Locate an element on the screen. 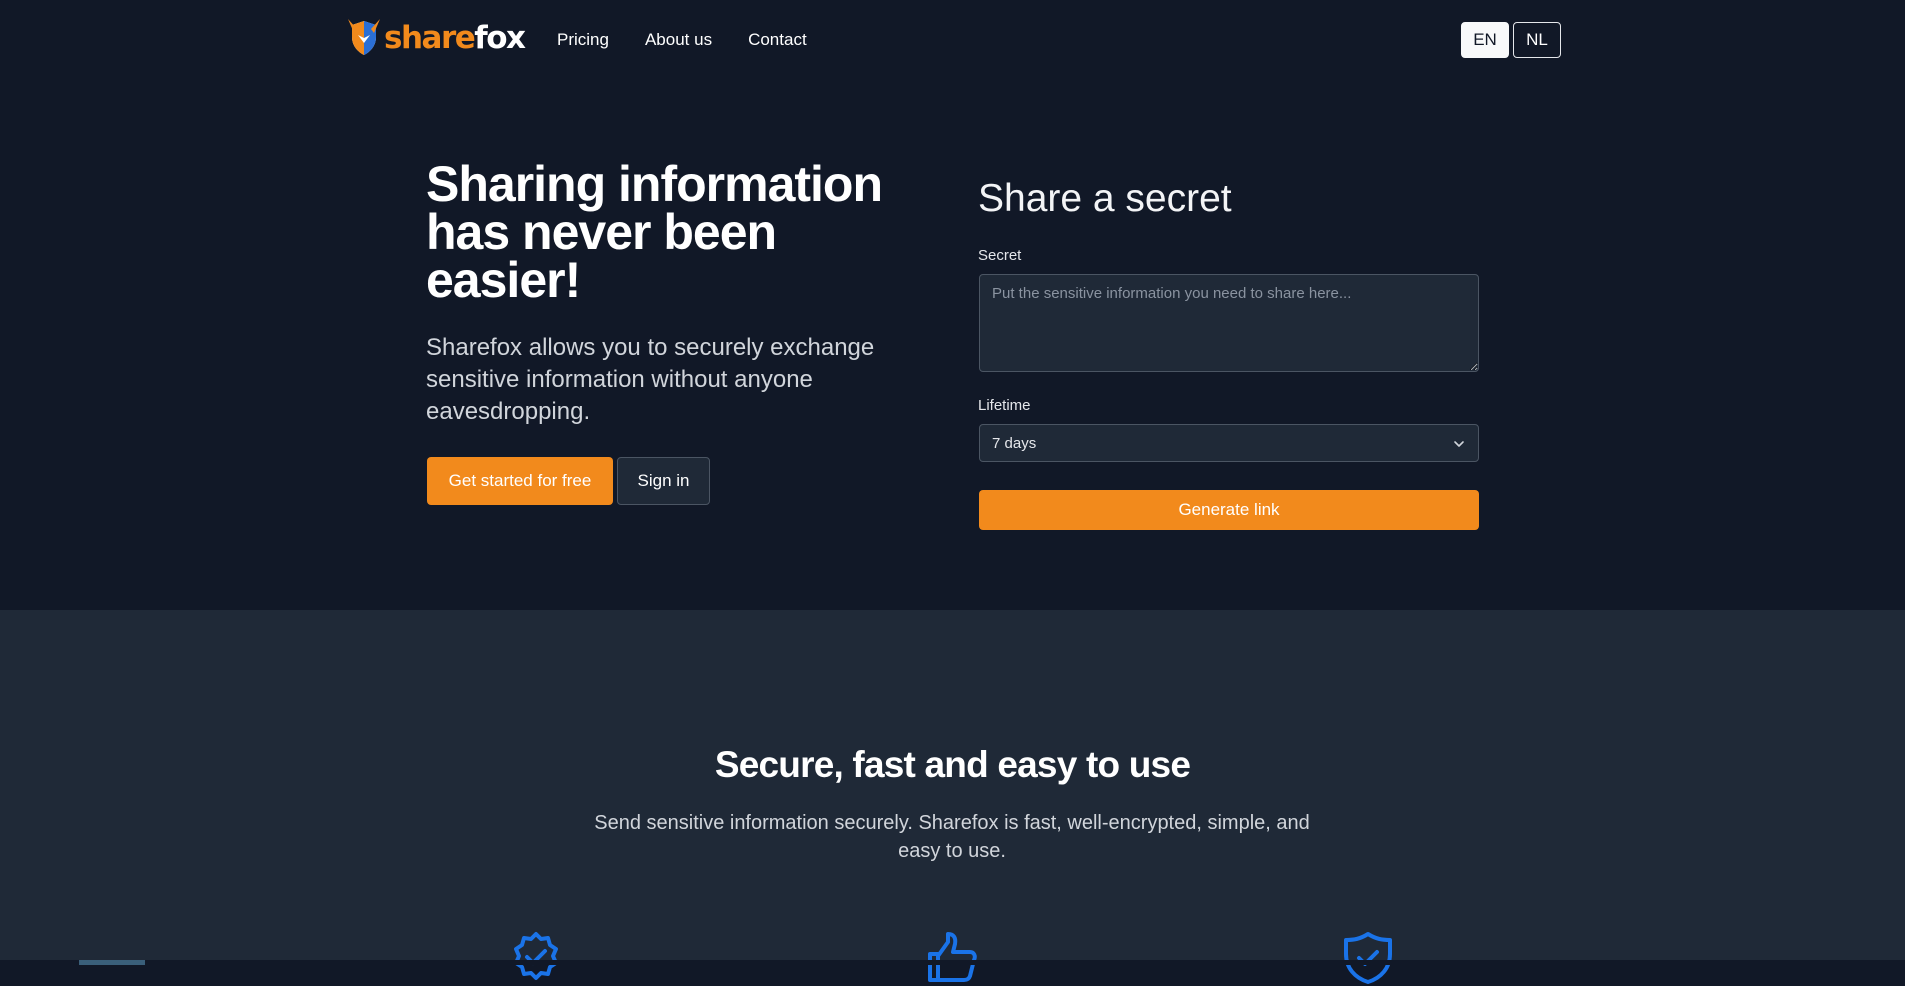  logo-text-fox: fox is located at coordinates (500, 38).